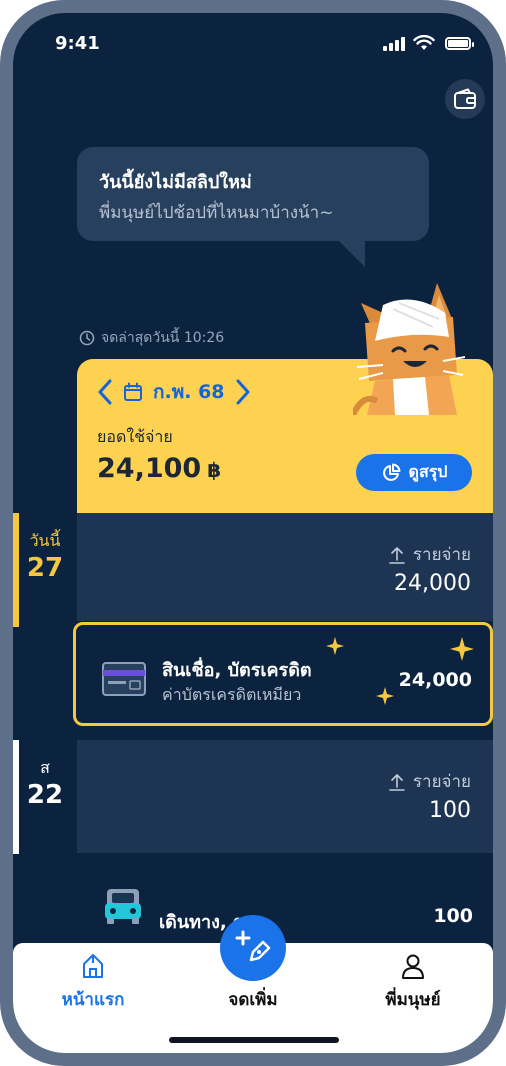  What do you see at coordinates (175, 182) in the screenshot?
I see `bubble-title: วันนี้ยังไม่มีสลิปใหม่` at bounding box center [175, 182].